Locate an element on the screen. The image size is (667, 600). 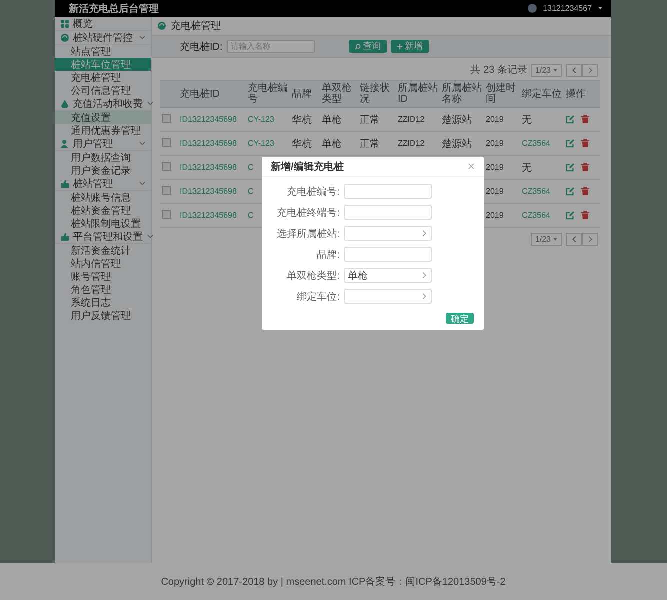
sidebar-item: 系统日志 is located at coordinates (103, 302).